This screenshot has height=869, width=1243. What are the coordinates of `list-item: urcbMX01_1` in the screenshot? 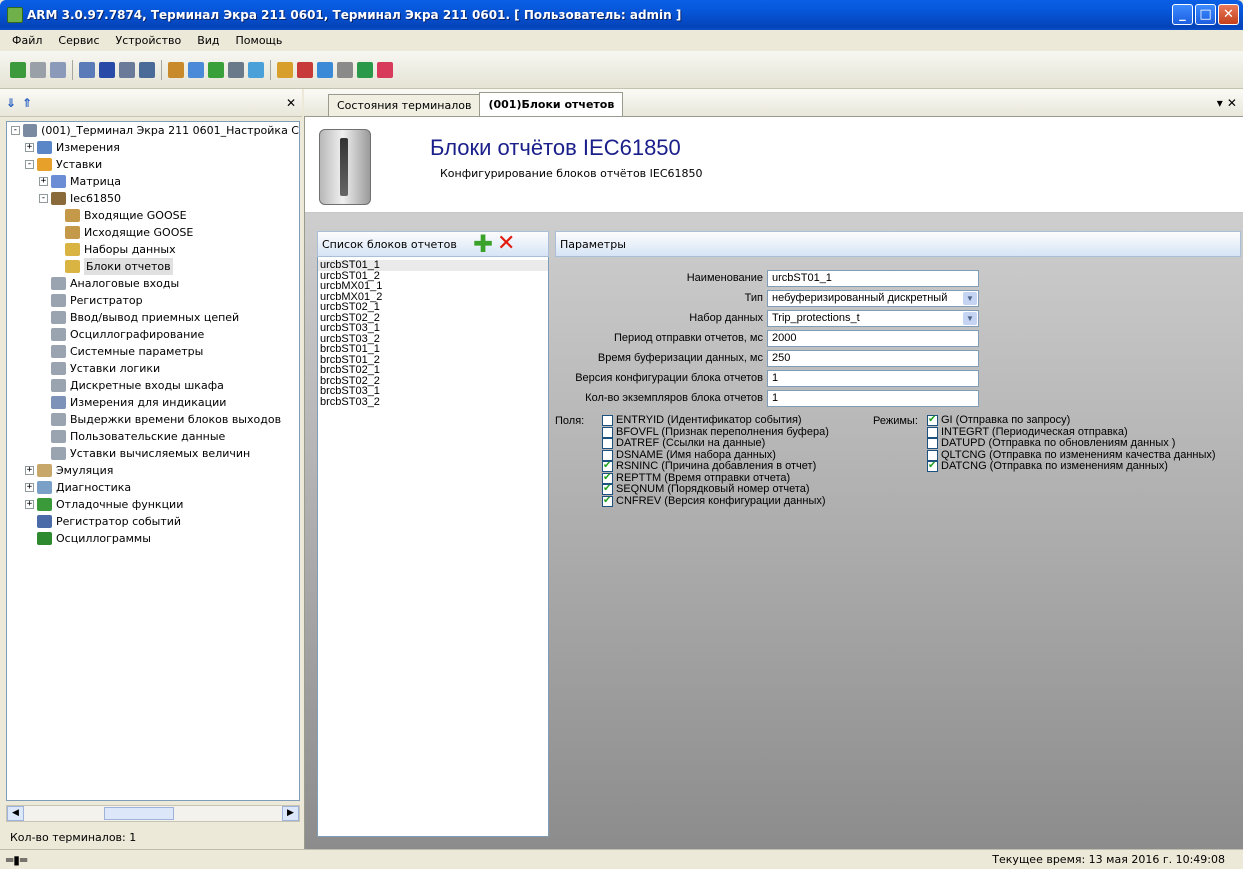 It's located at (433, 286).